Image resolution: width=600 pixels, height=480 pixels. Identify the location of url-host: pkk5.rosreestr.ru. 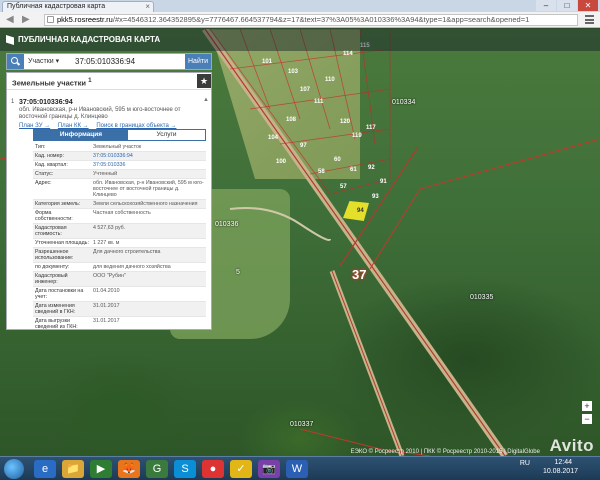
(85, 19).